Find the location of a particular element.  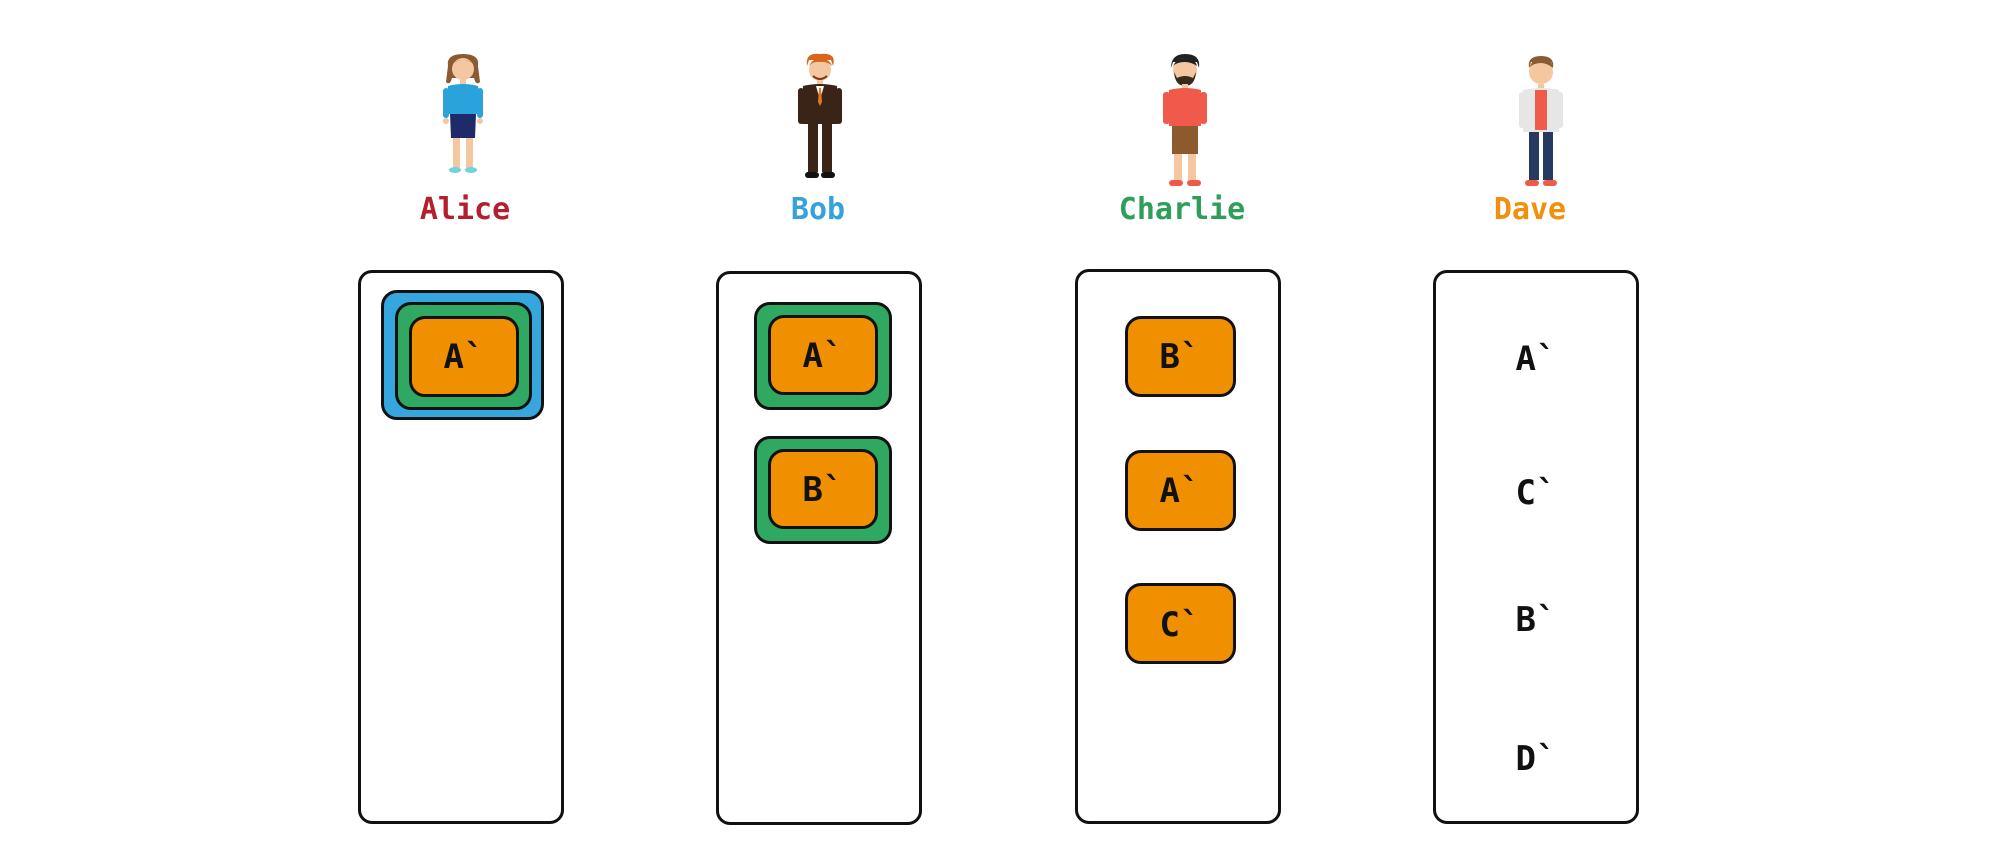

alice-column: A` is located at coordinates (461, 547).